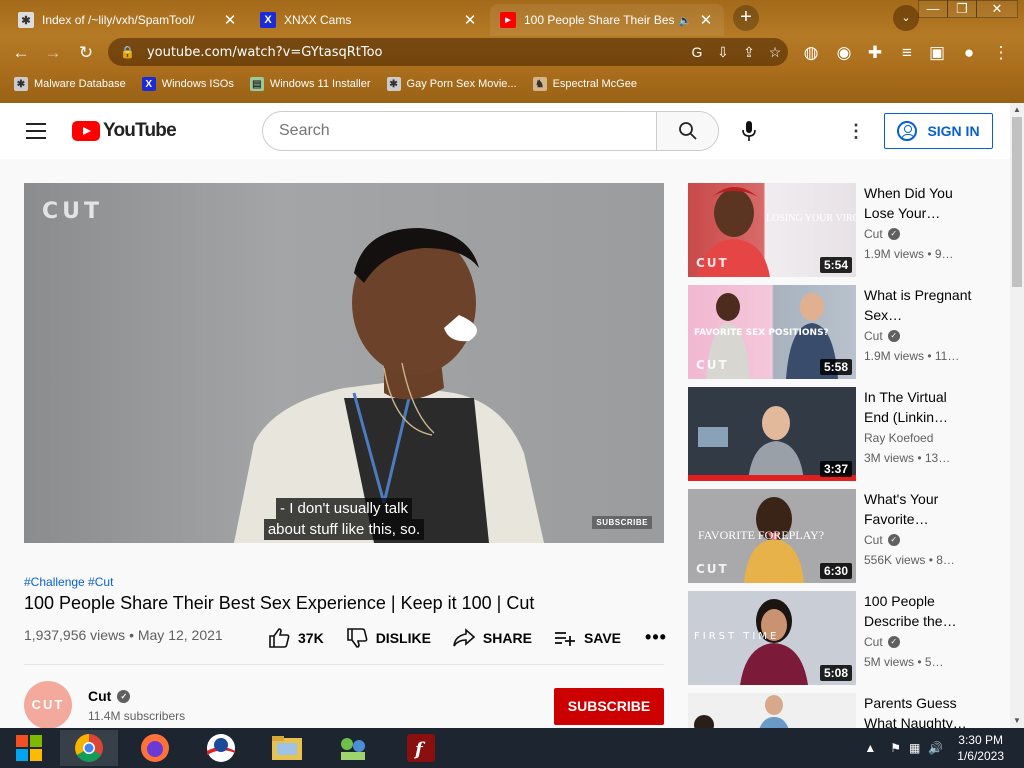  What do you see at coordinates (21, 84) in the screenshot?
I see `spider-icon: ✱` at bounding box center [21, 84].